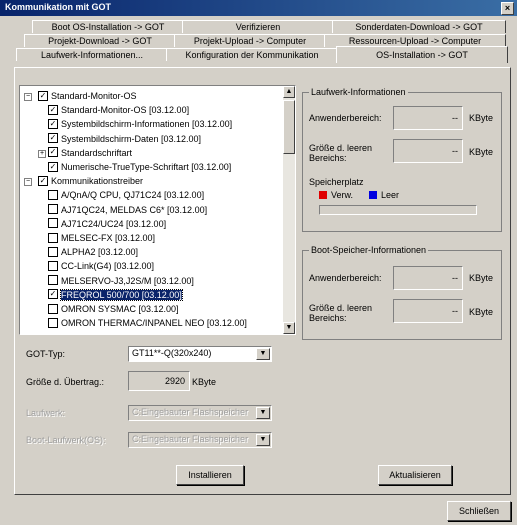 This screenshot has height=525, width=517. I want to click on tab-project-upload: Projekt-Upload -> Computer, so click(250, 40).